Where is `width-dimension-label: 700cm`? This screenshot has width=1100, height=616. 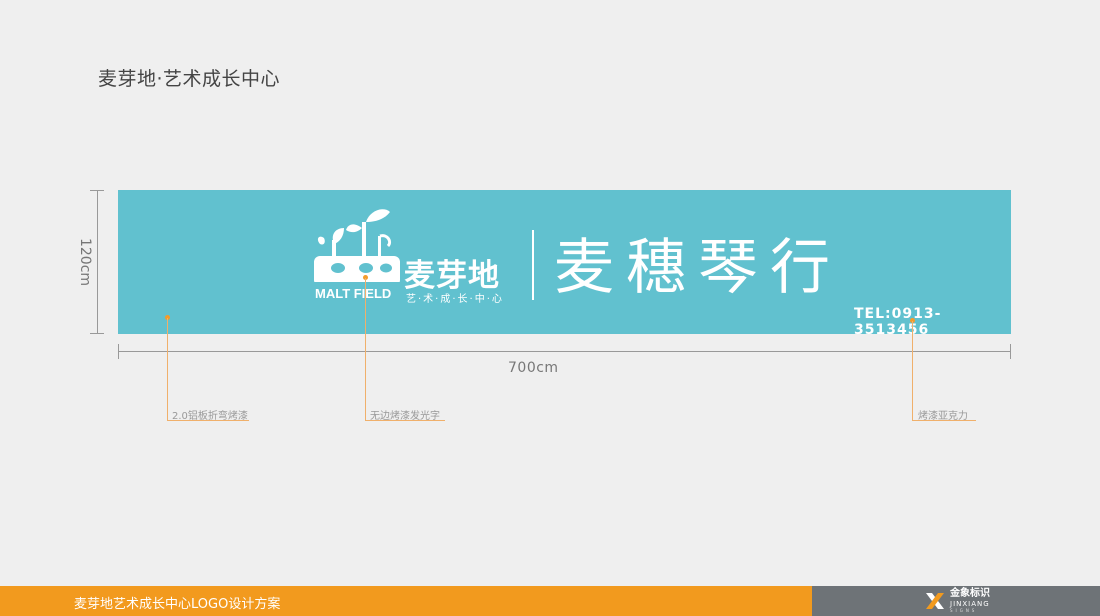 width-dimension-label: 700cm is located at coordinates (533, 368).